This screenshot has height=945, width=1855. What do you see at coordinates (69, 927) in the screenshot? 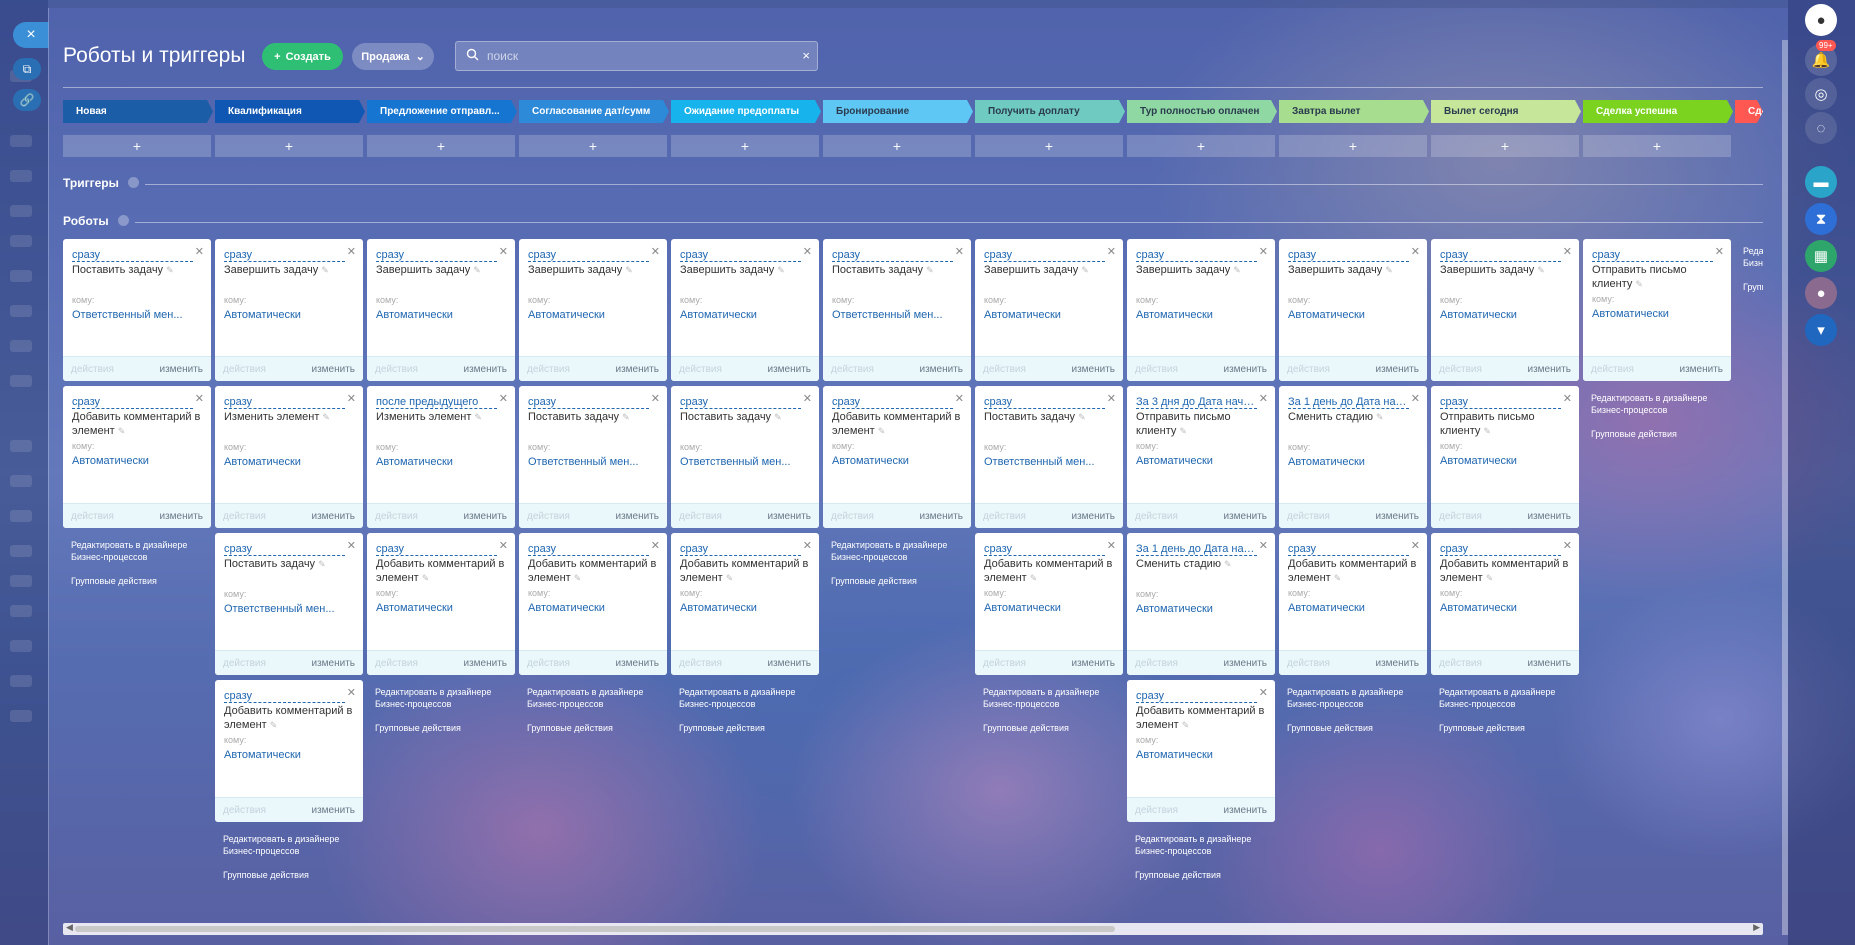
I see `scroll-left-icon: ◀` at bounding box center [69, 927].